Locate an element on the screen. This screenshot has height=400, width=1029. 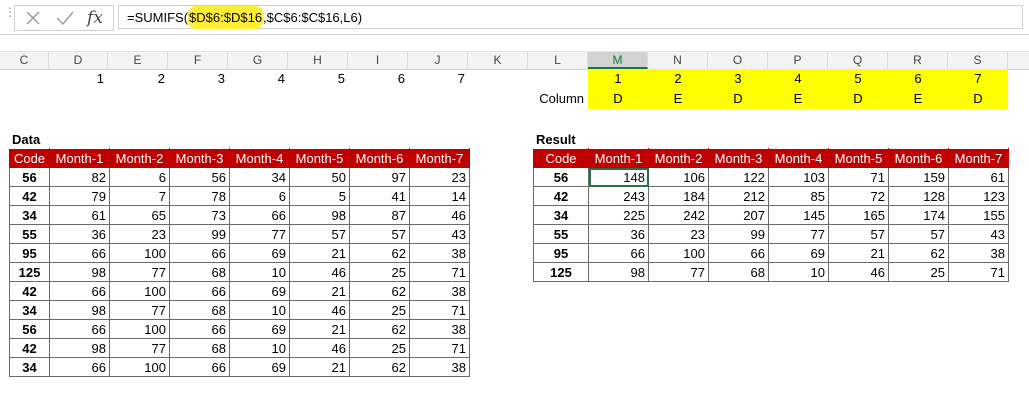
index-cell: 3 is located at coordinates (199, 79).